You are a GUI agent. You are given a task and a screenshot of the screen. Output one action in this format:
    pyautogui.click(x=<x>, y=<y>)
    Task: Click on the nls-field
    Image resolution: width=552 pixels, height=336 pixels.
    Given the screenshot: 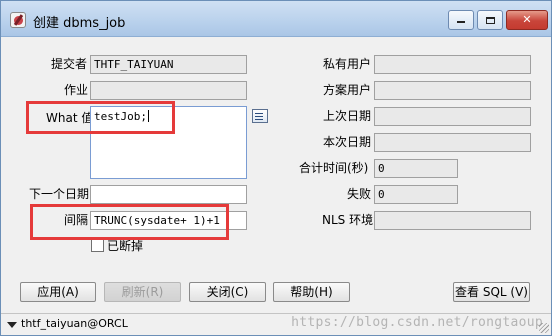 What is the action you would take?
    pyautogui.click(x=452, y=220)
    